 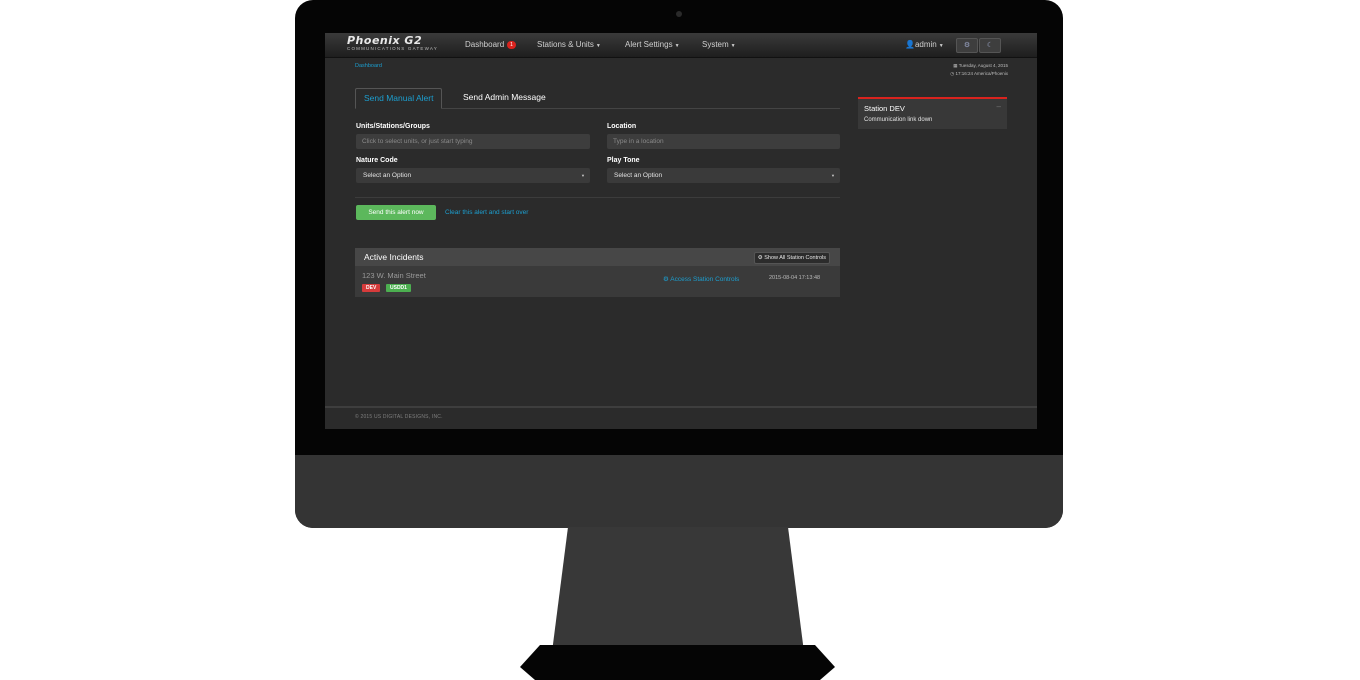 I want to click on show-all-station-controls-button: ⚙ Show All Station Controls, so click(x=791, y=258).